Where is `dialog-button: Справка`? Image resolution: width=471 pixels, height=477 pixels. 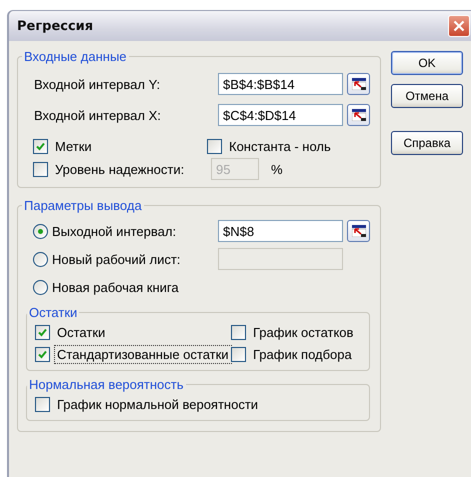
dialog-button: Справка is located at coordinates (427, 143).